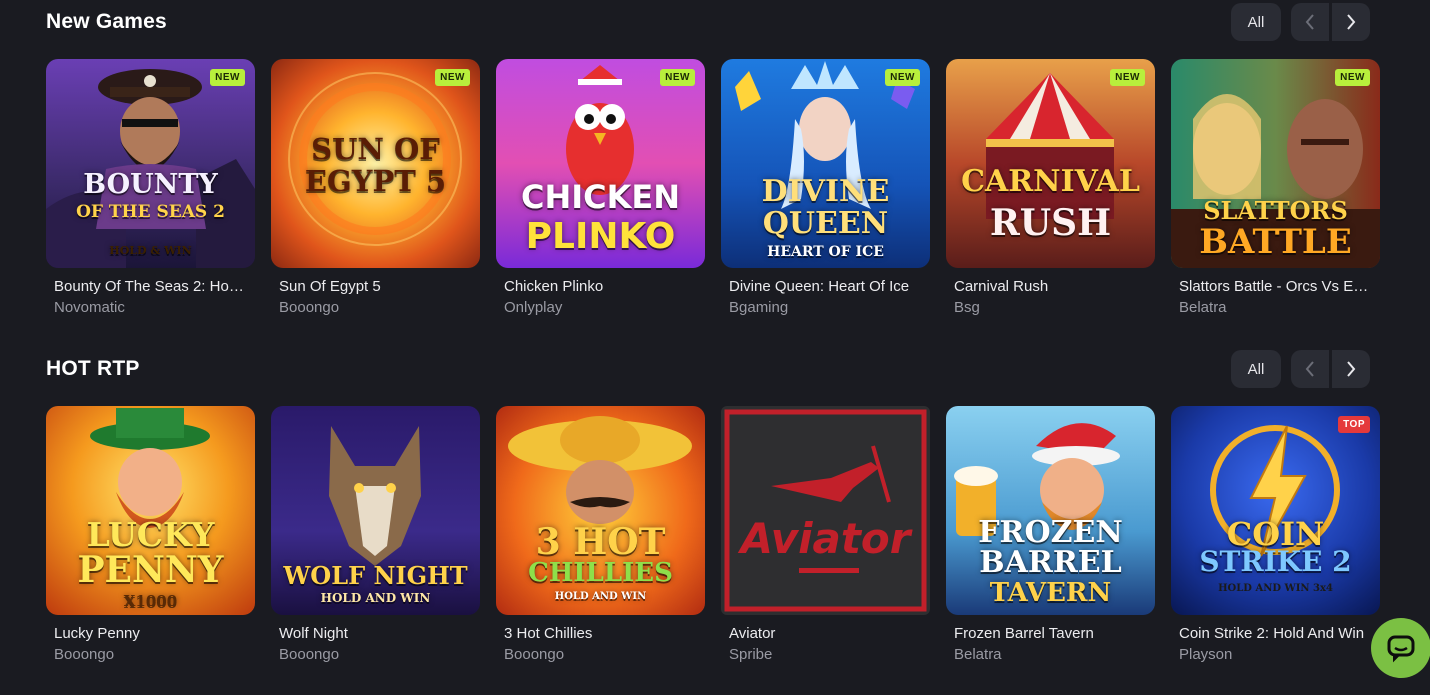 The width and height of the screenshot is (1430, 695). Describe the element at coordinates (1050, 181) in the screenshot. I see `cover-title-line: CARNIVAL` at that location.